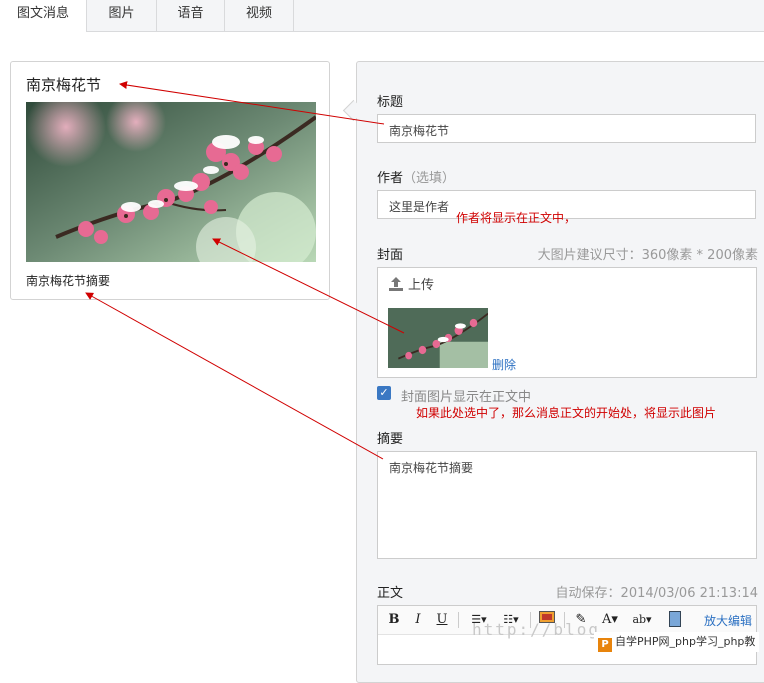  I want to click on title-input: 南京梅花节, so click(566, 128).